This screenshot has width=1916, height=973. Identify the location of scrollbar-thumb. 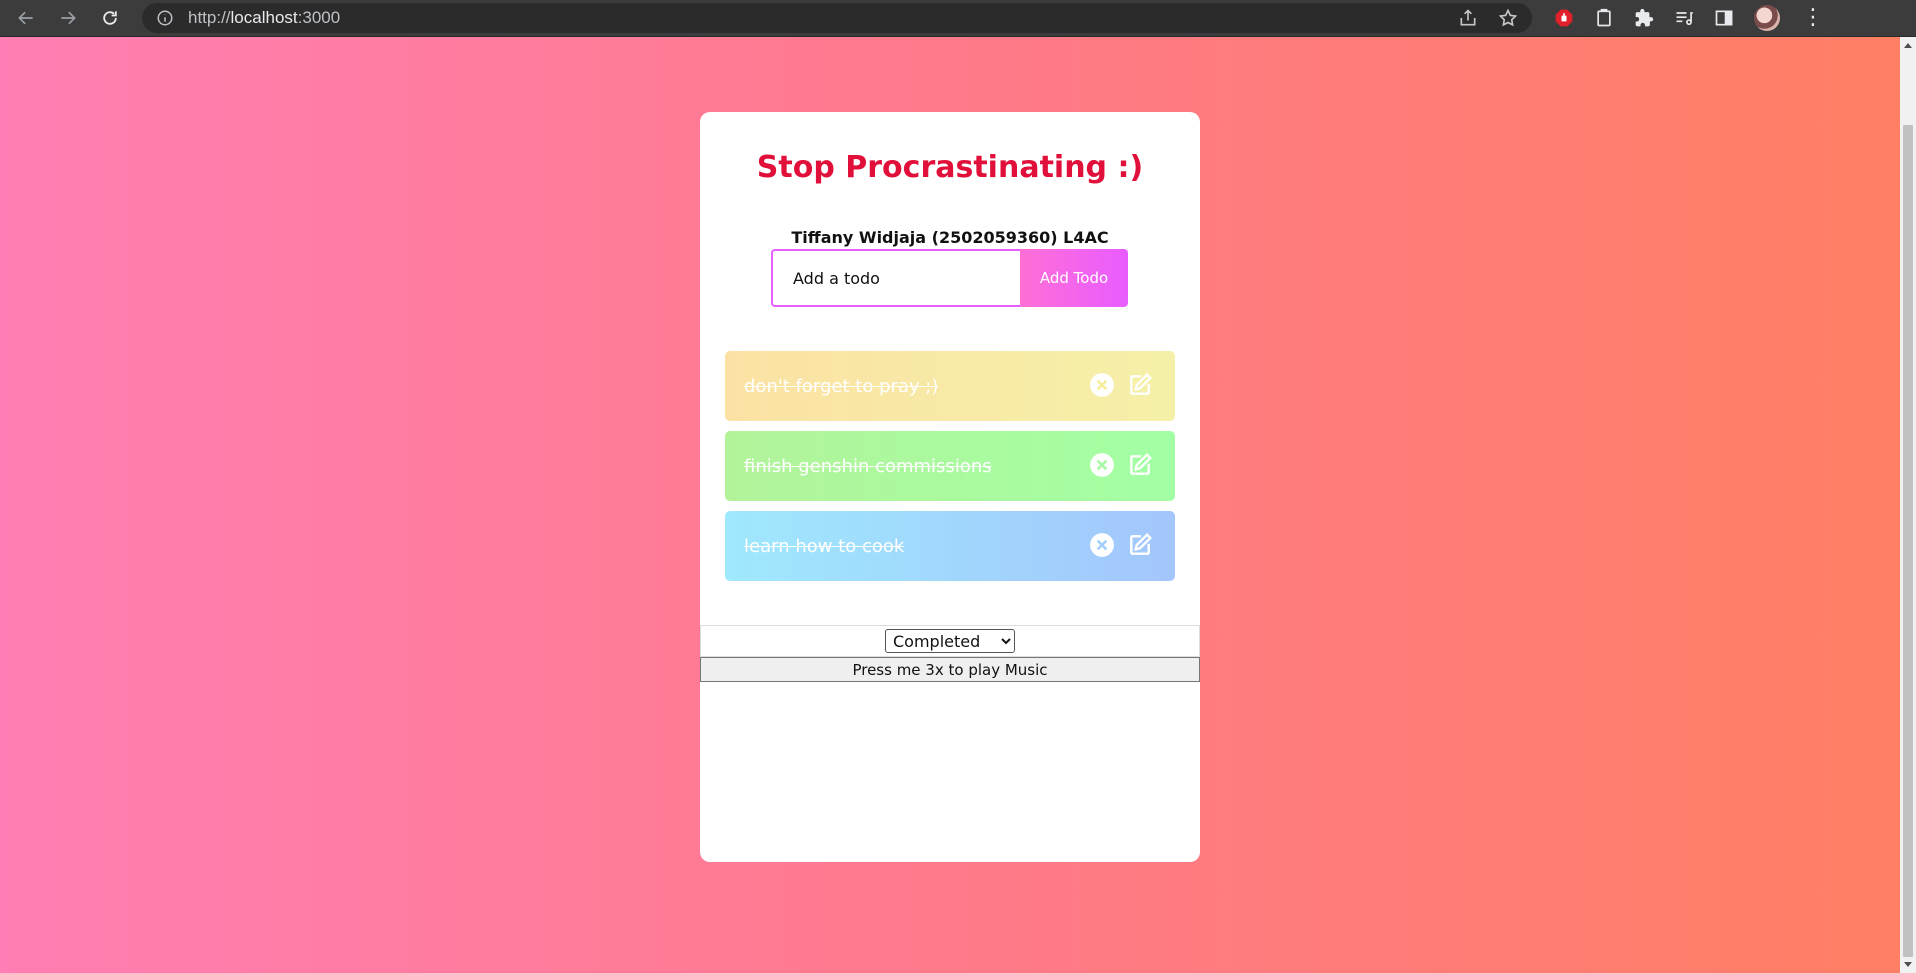
(1908, 541).